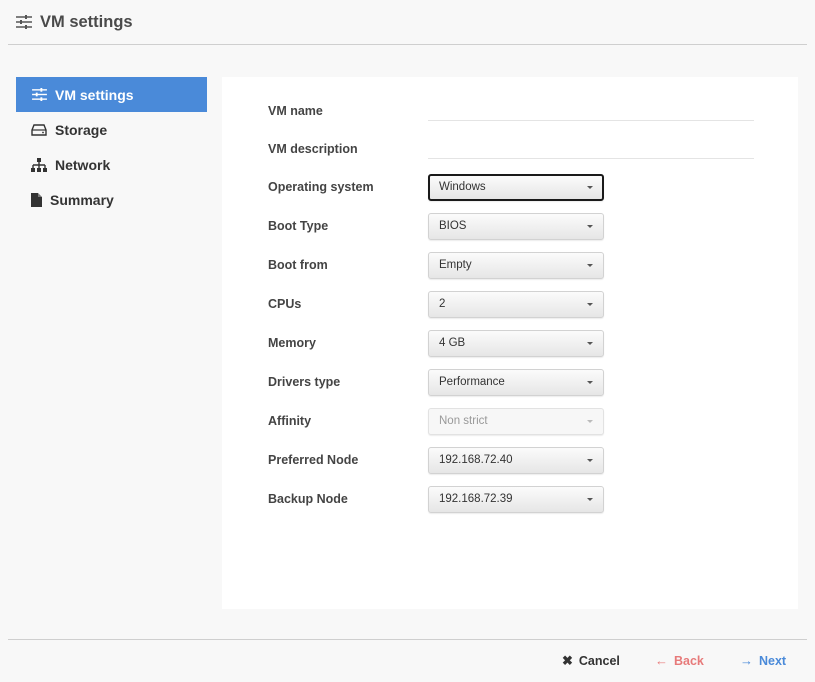 The width and height of the screenshot is (815, 682). I want to click on boot-type-row: Boot Type BIOS, so click(518, 227).